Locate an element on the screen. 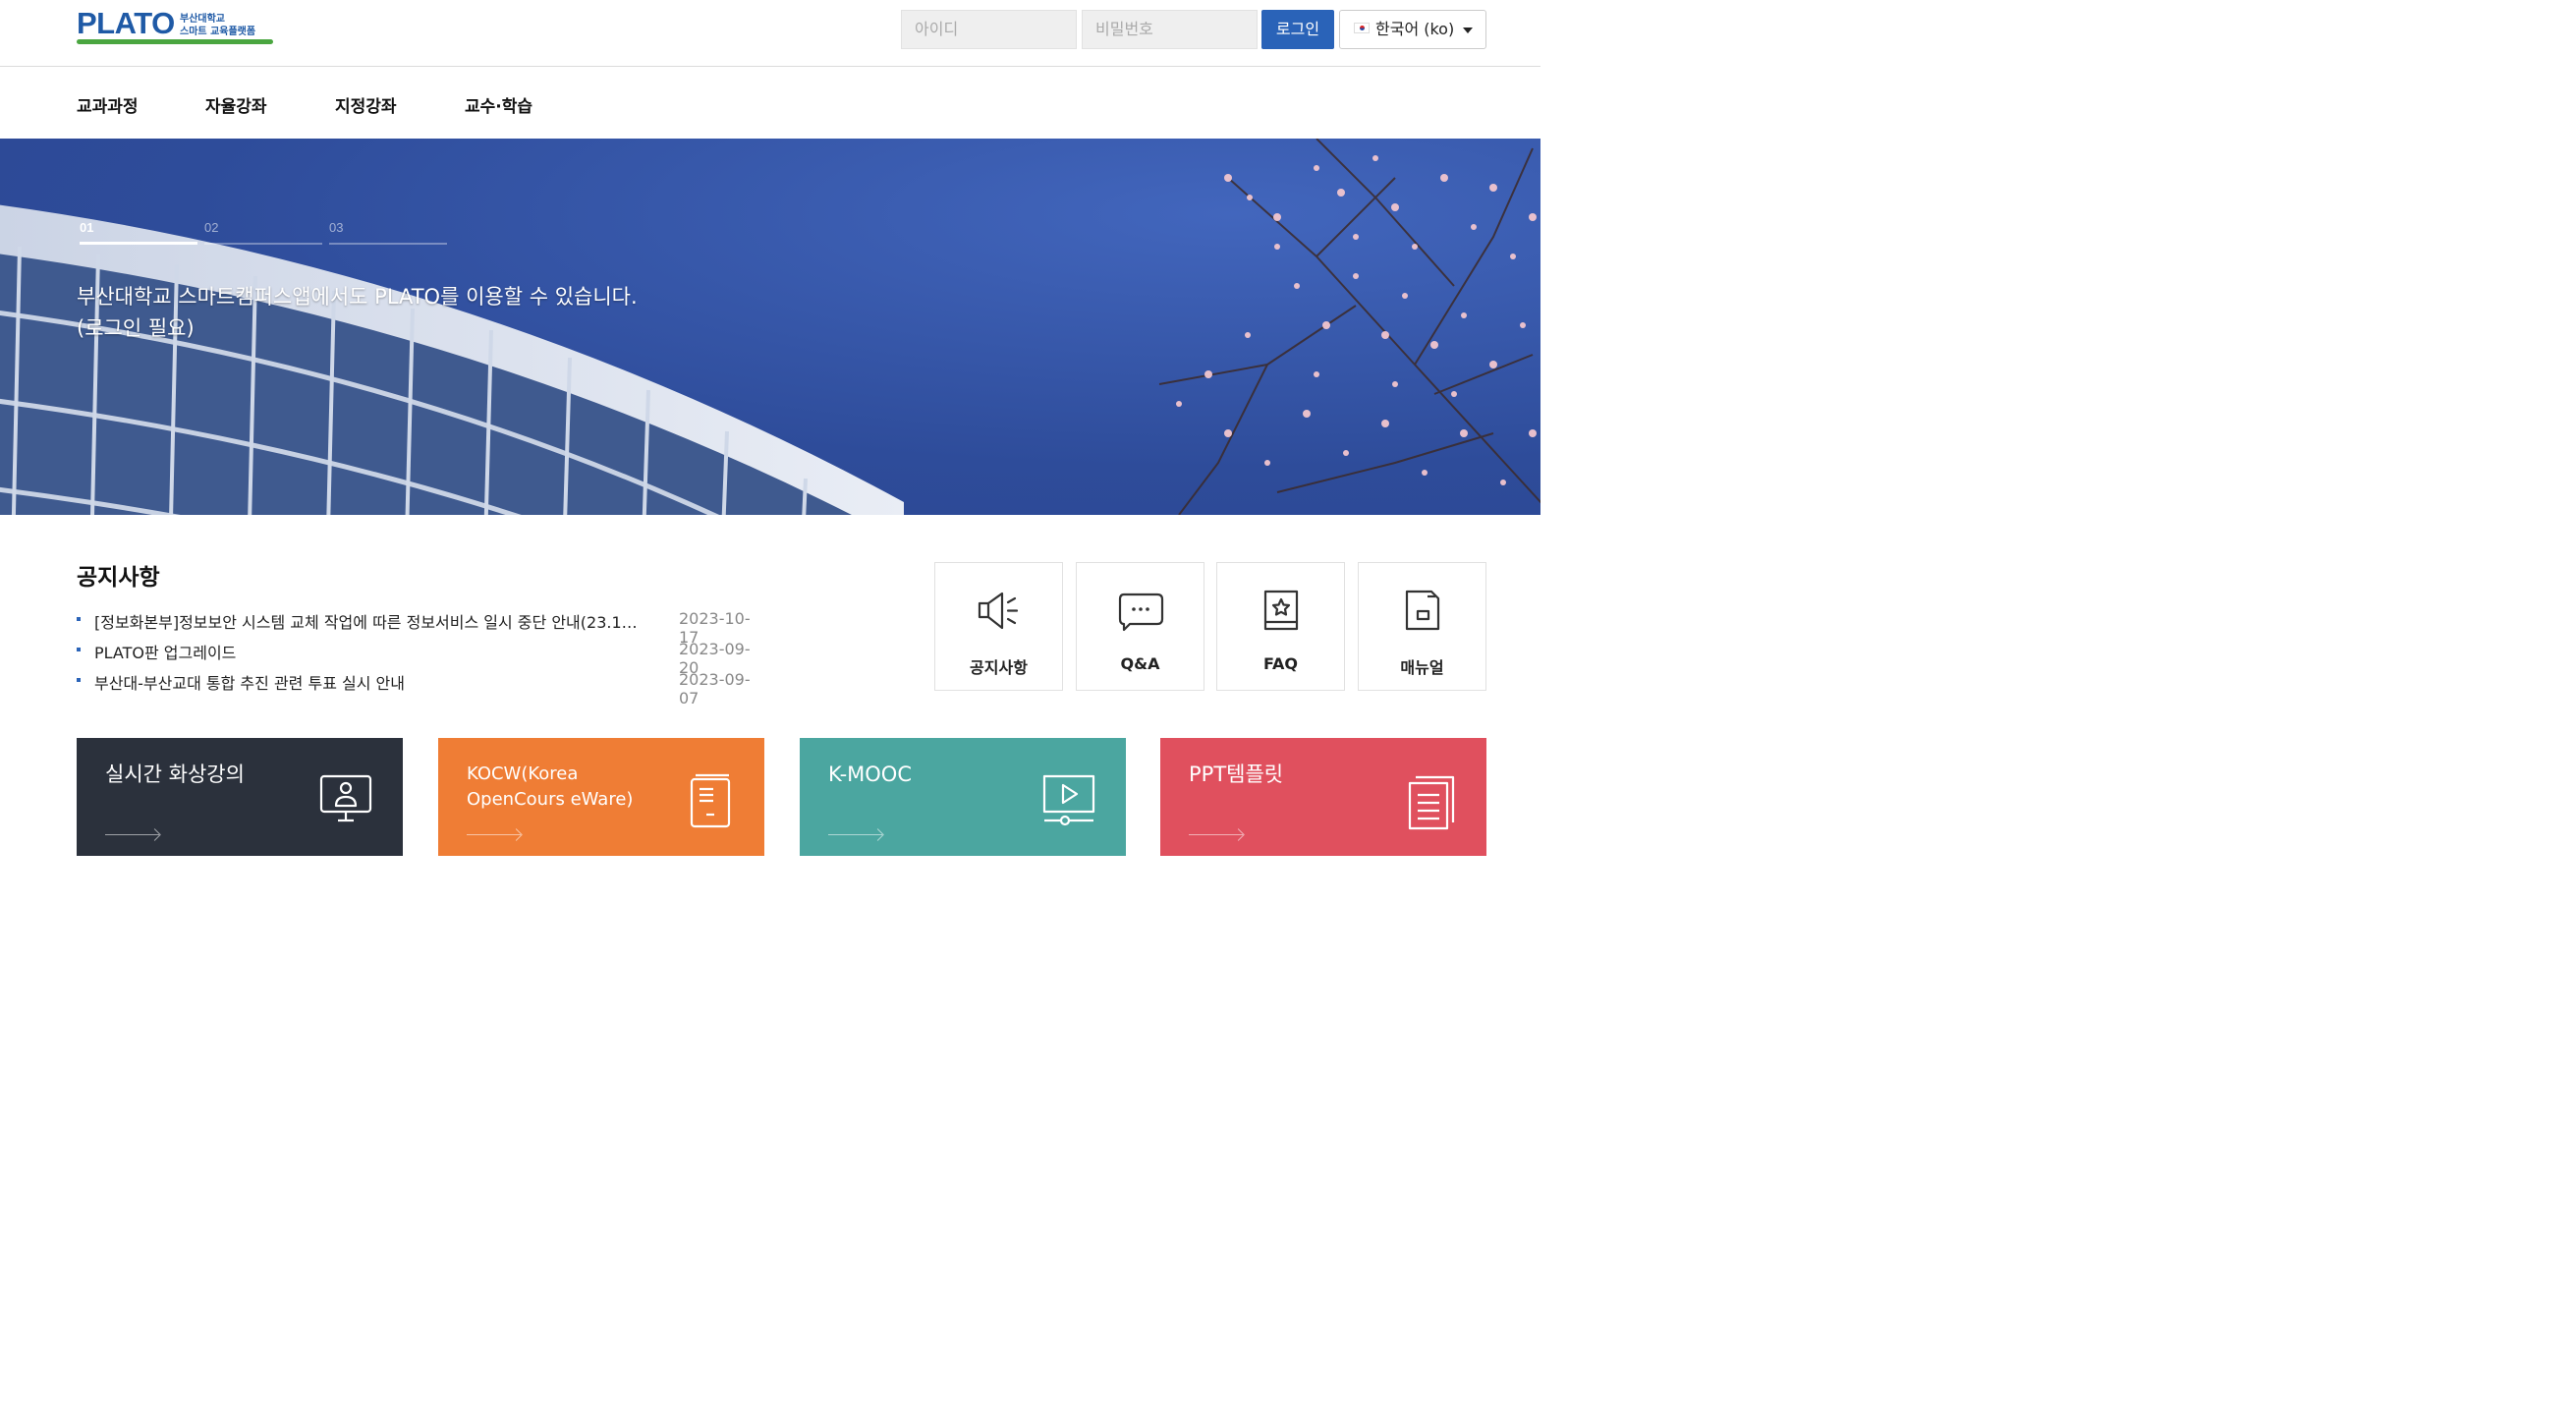 The image size is (2576, 1413). language-label: 한국어 (ko) is located at coordinates (1415, 29).